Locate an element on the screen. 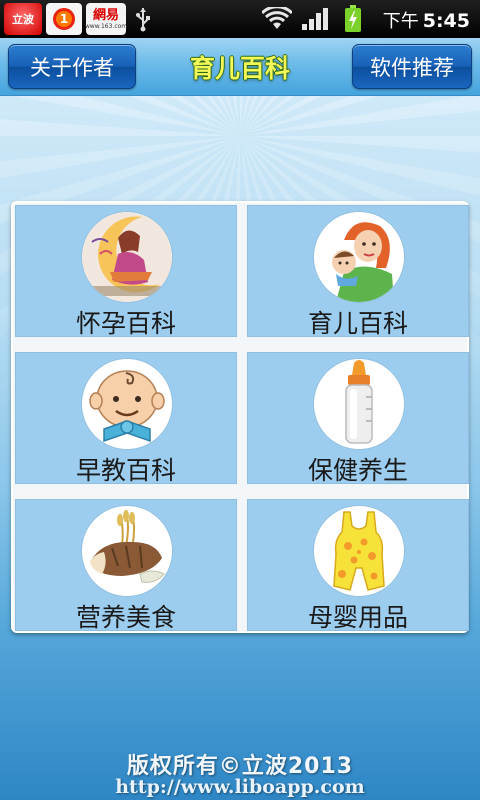 Image resolution: width=480 pixels, height=800 pixels. bread-food-icon is located at coordinates (127, 551).